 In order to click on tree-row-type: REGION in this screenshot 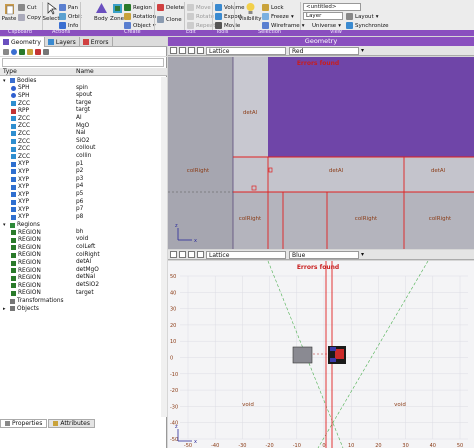, I will do `click(29, 270)`.